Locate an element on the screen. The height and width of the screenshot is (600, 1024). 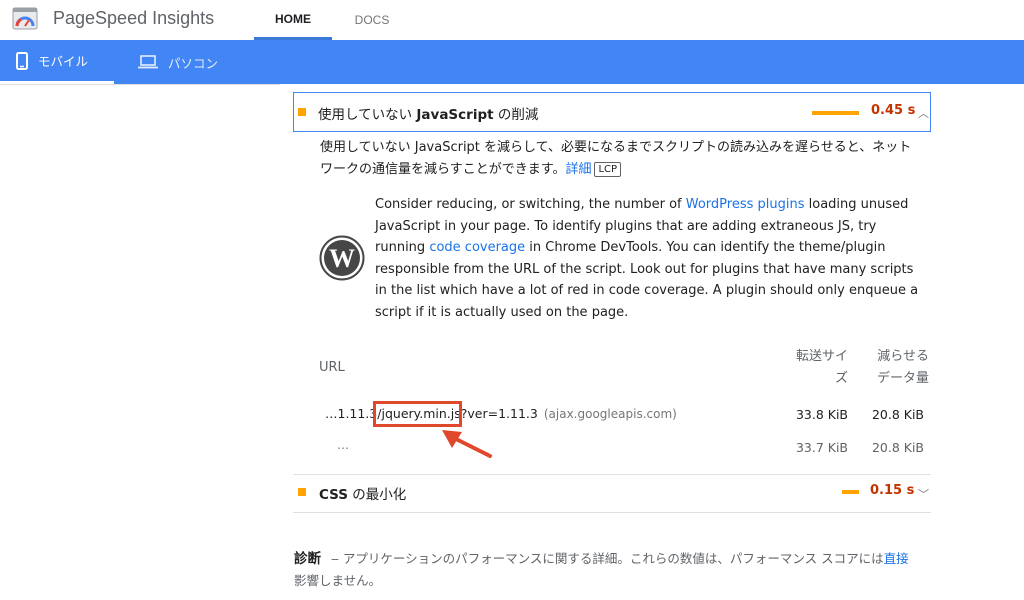
wordpress-plugins-link: WordPress plugins is located at coordinates (745, 204).